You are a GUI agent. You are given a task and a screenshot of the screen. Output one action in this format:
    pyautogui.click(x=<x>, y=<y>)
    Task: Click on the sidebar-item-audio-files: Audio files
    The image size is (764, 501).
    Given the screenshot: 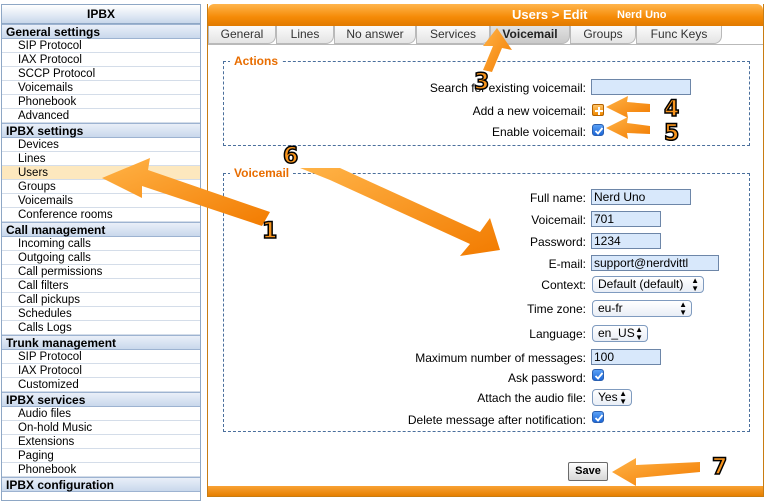 What is the action you would take?
    pyautogui.click(x=101, y=414)
    